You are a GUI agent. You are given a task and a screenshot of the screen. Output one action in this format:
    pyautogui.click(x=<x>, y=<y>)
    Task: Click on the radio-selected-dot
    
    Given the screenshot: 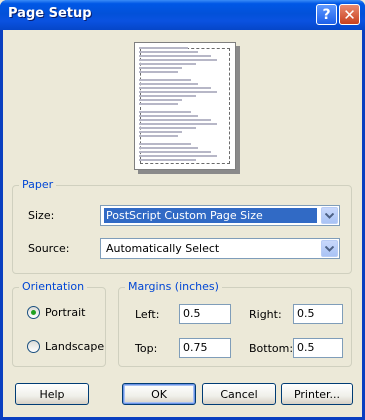 What is the action you would take?
    pyautogui.click(x=33, y=312)
    